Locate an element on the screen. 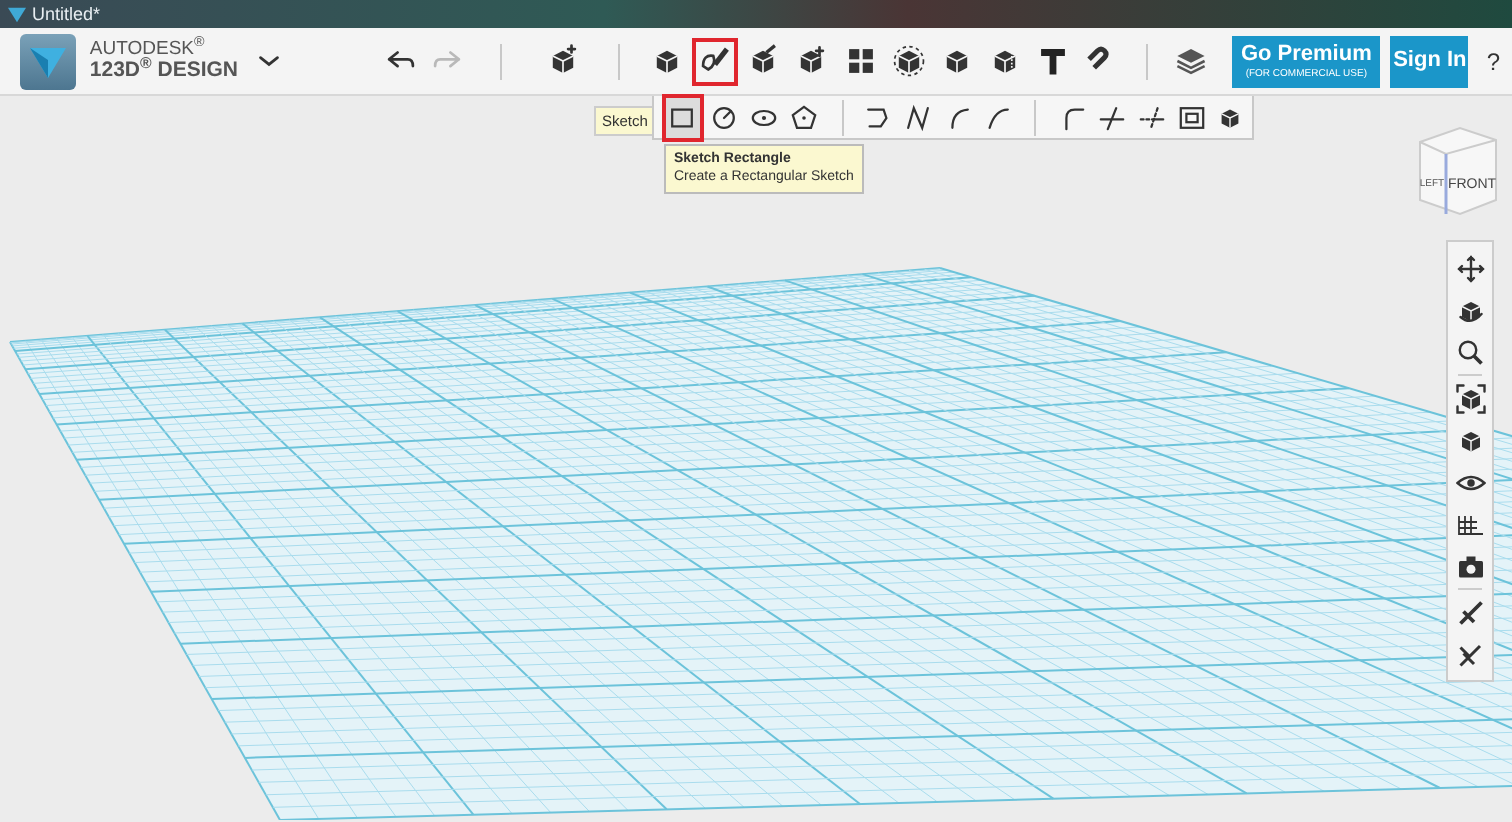 This screenshot has width=1512, height=822. app-icon is located at coordinates (17, 14).